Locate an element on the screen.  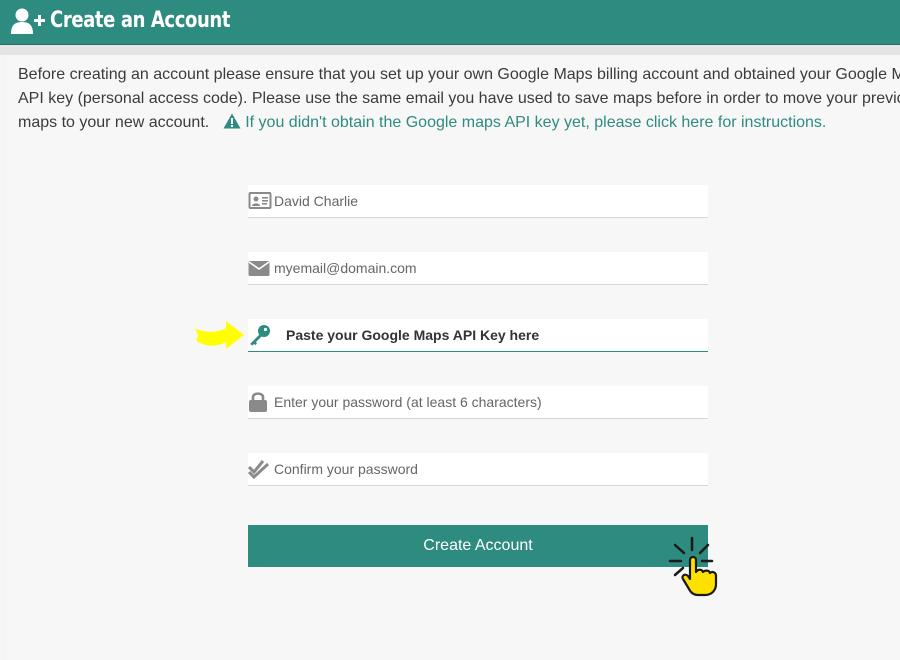
name-input is located at coordinates (484, 201).